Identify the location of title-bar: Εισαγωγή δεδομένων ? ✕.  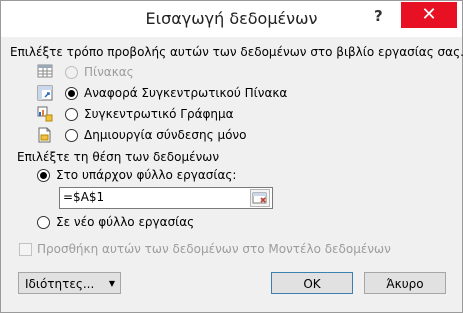
(231, 19).